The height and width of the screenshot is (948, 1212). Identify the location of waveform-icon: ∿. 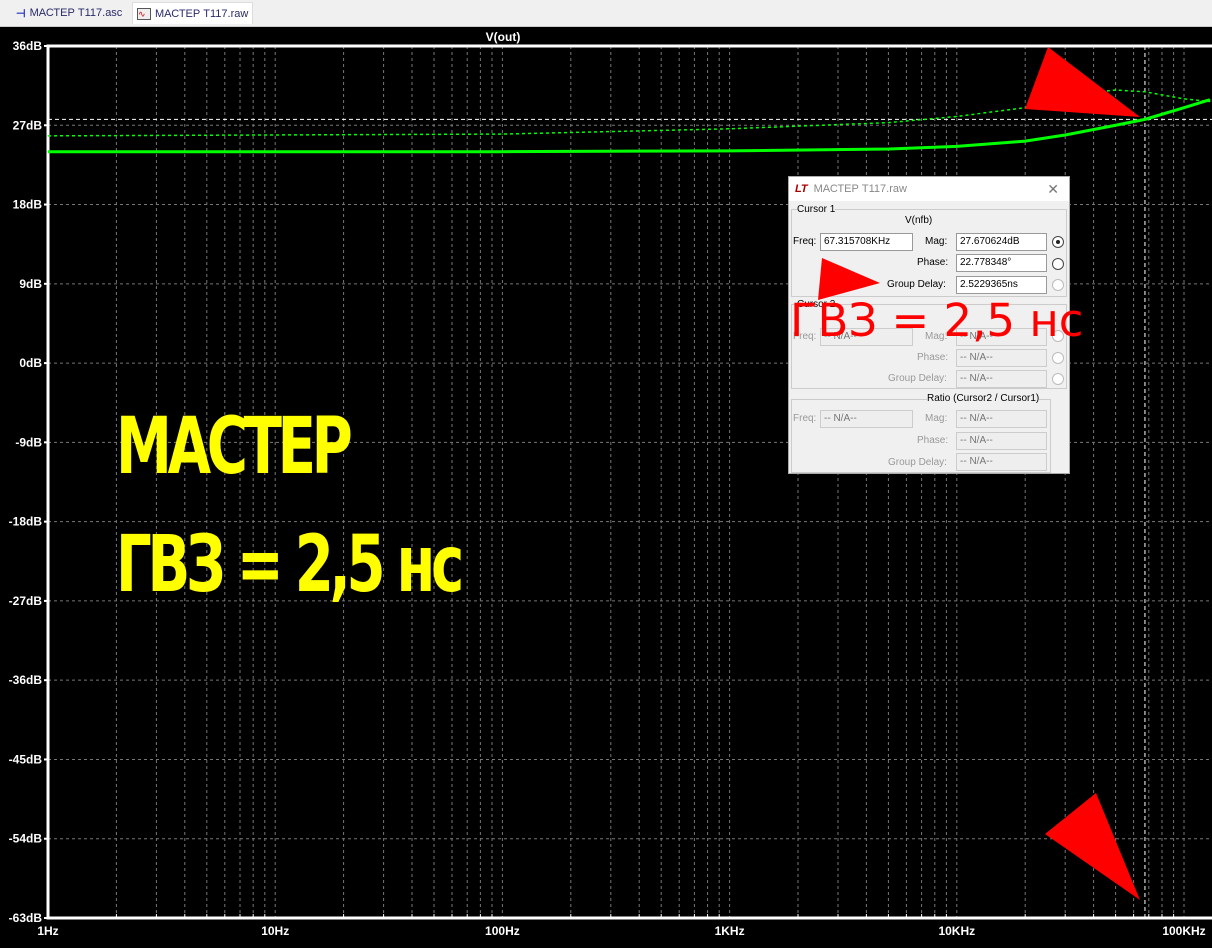
(144, 13).